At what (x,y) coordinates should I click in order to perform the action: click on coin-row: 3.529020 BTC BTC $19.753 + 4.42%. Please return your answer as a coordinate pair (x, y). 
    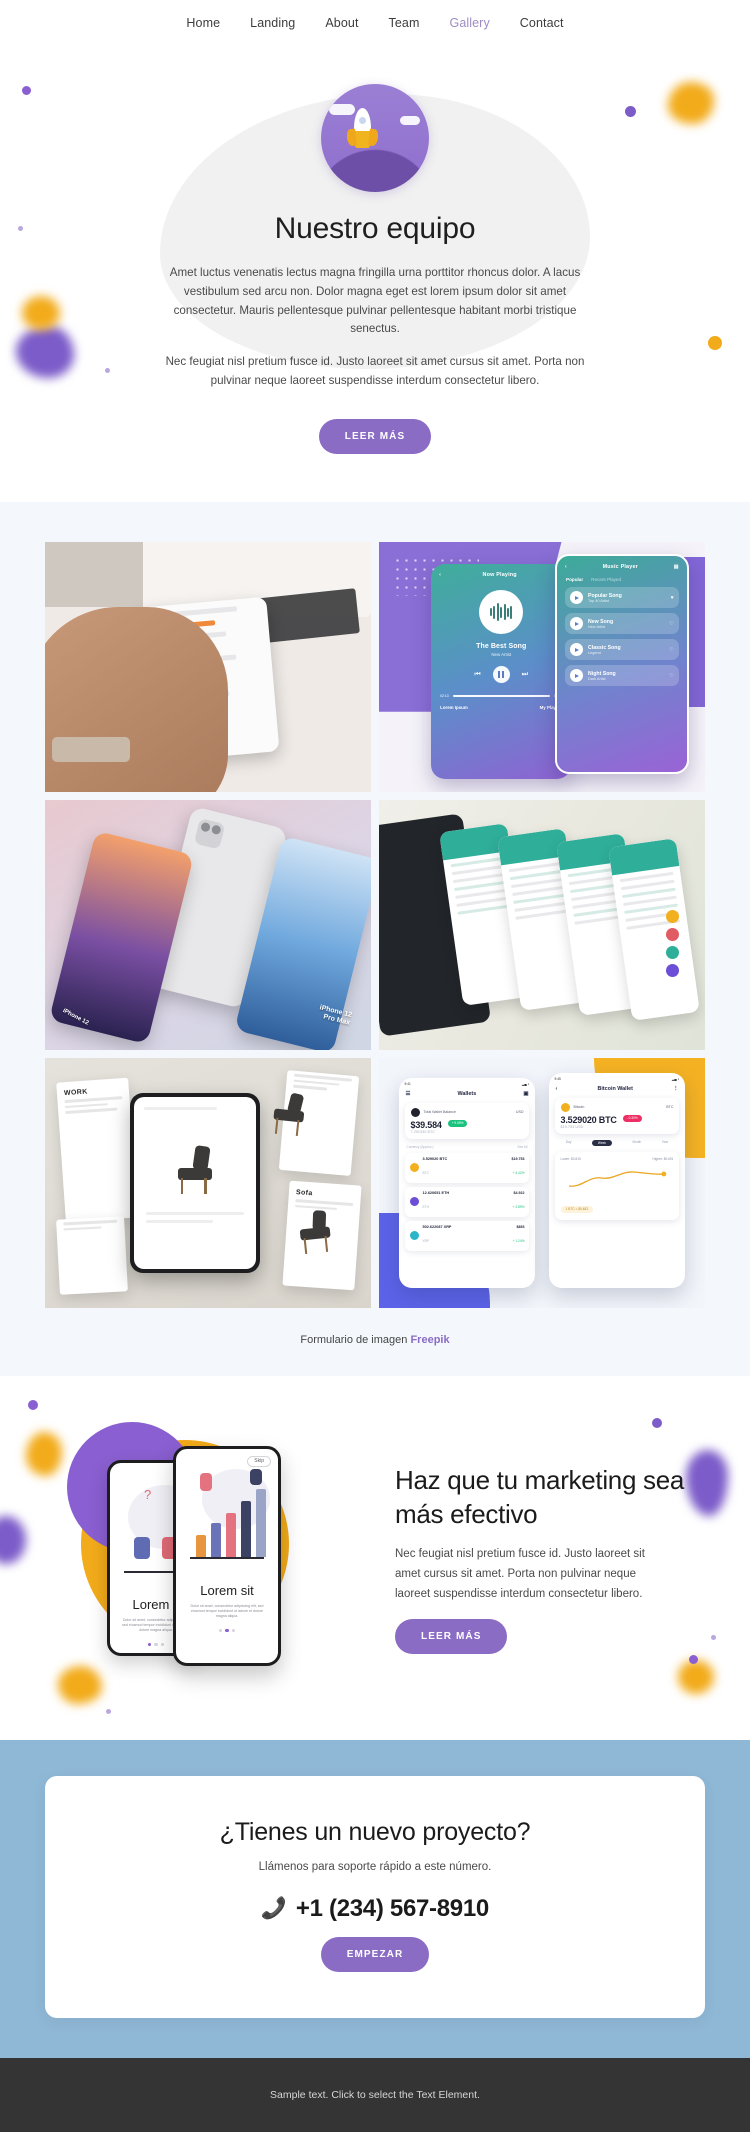
    Looking at the image, I should click on (467, 1167).